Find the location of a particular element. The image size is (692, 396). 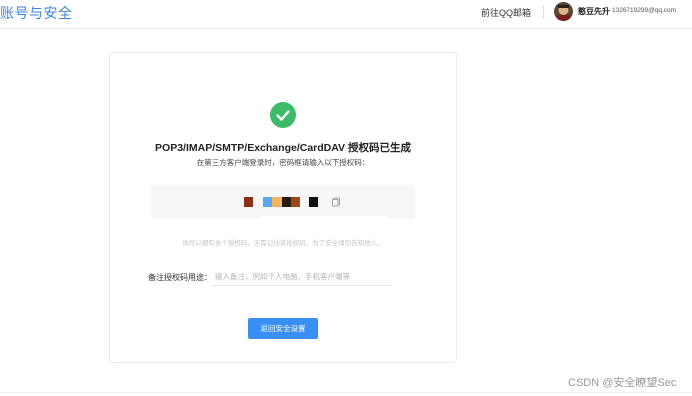

avatar-image is located at coordinates (563, 11).